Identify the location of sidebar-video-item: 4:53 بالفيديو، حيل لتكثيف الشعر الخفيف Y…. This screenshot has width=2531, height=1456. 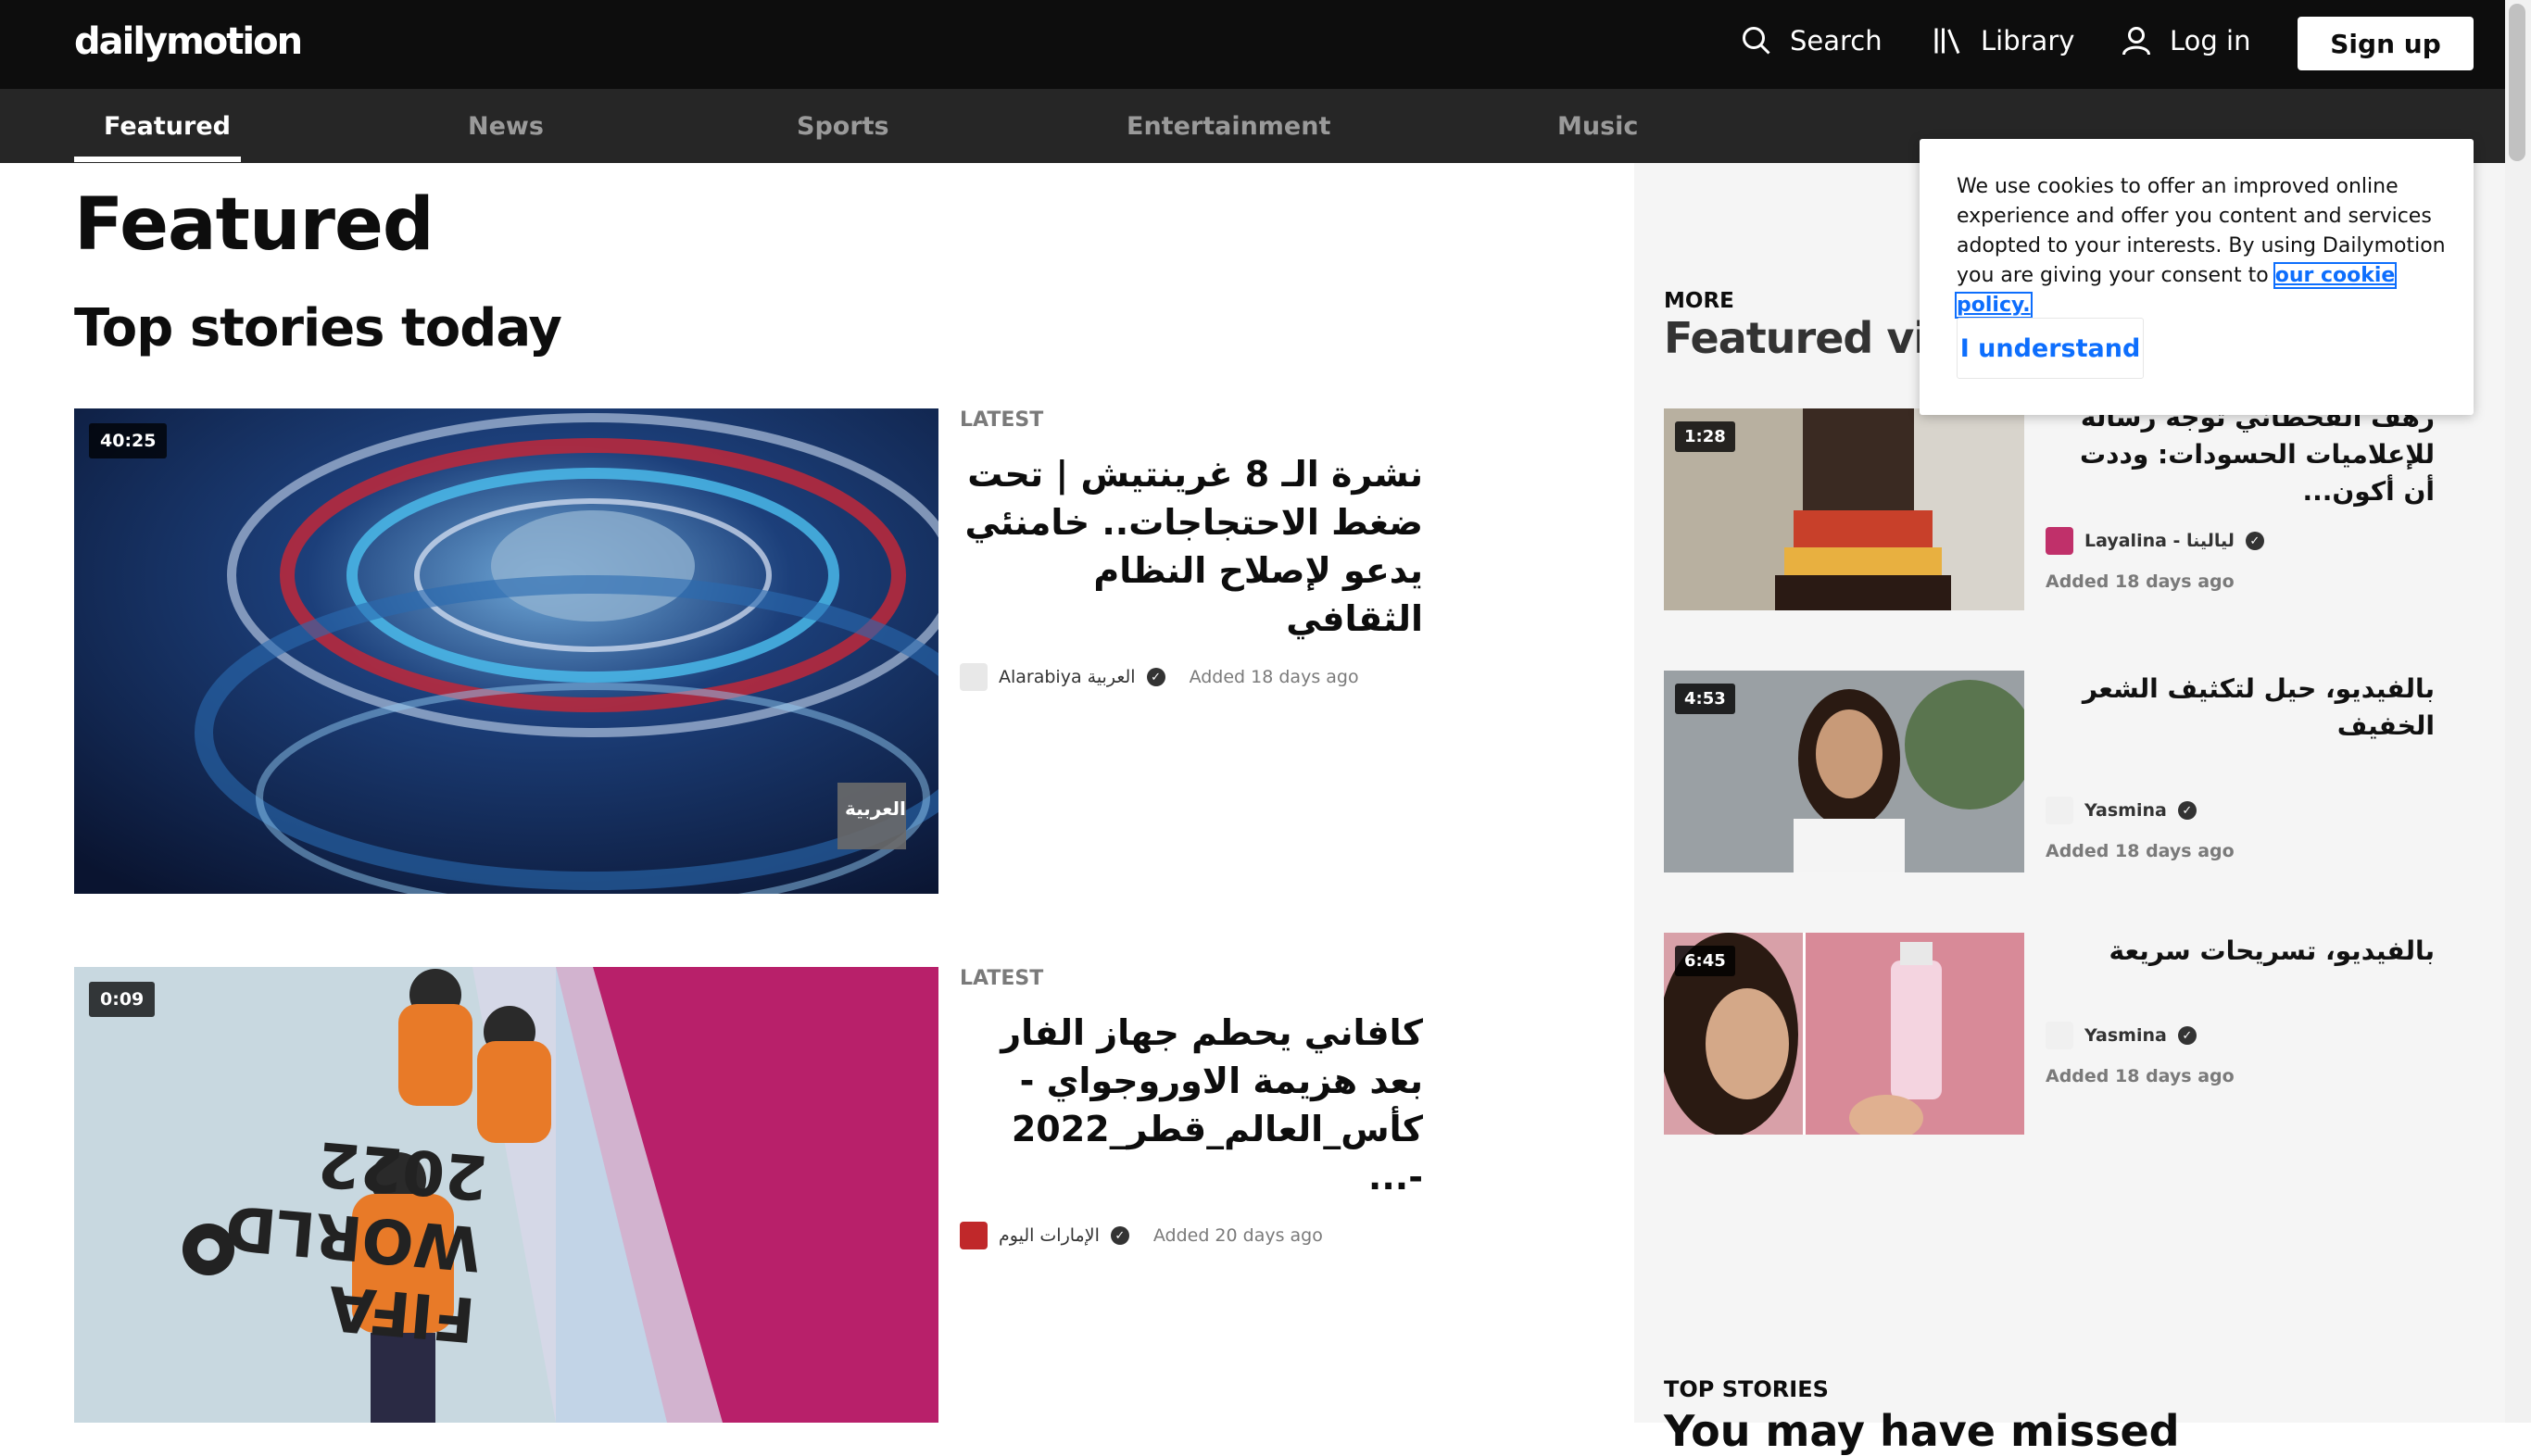
(2071, 771).